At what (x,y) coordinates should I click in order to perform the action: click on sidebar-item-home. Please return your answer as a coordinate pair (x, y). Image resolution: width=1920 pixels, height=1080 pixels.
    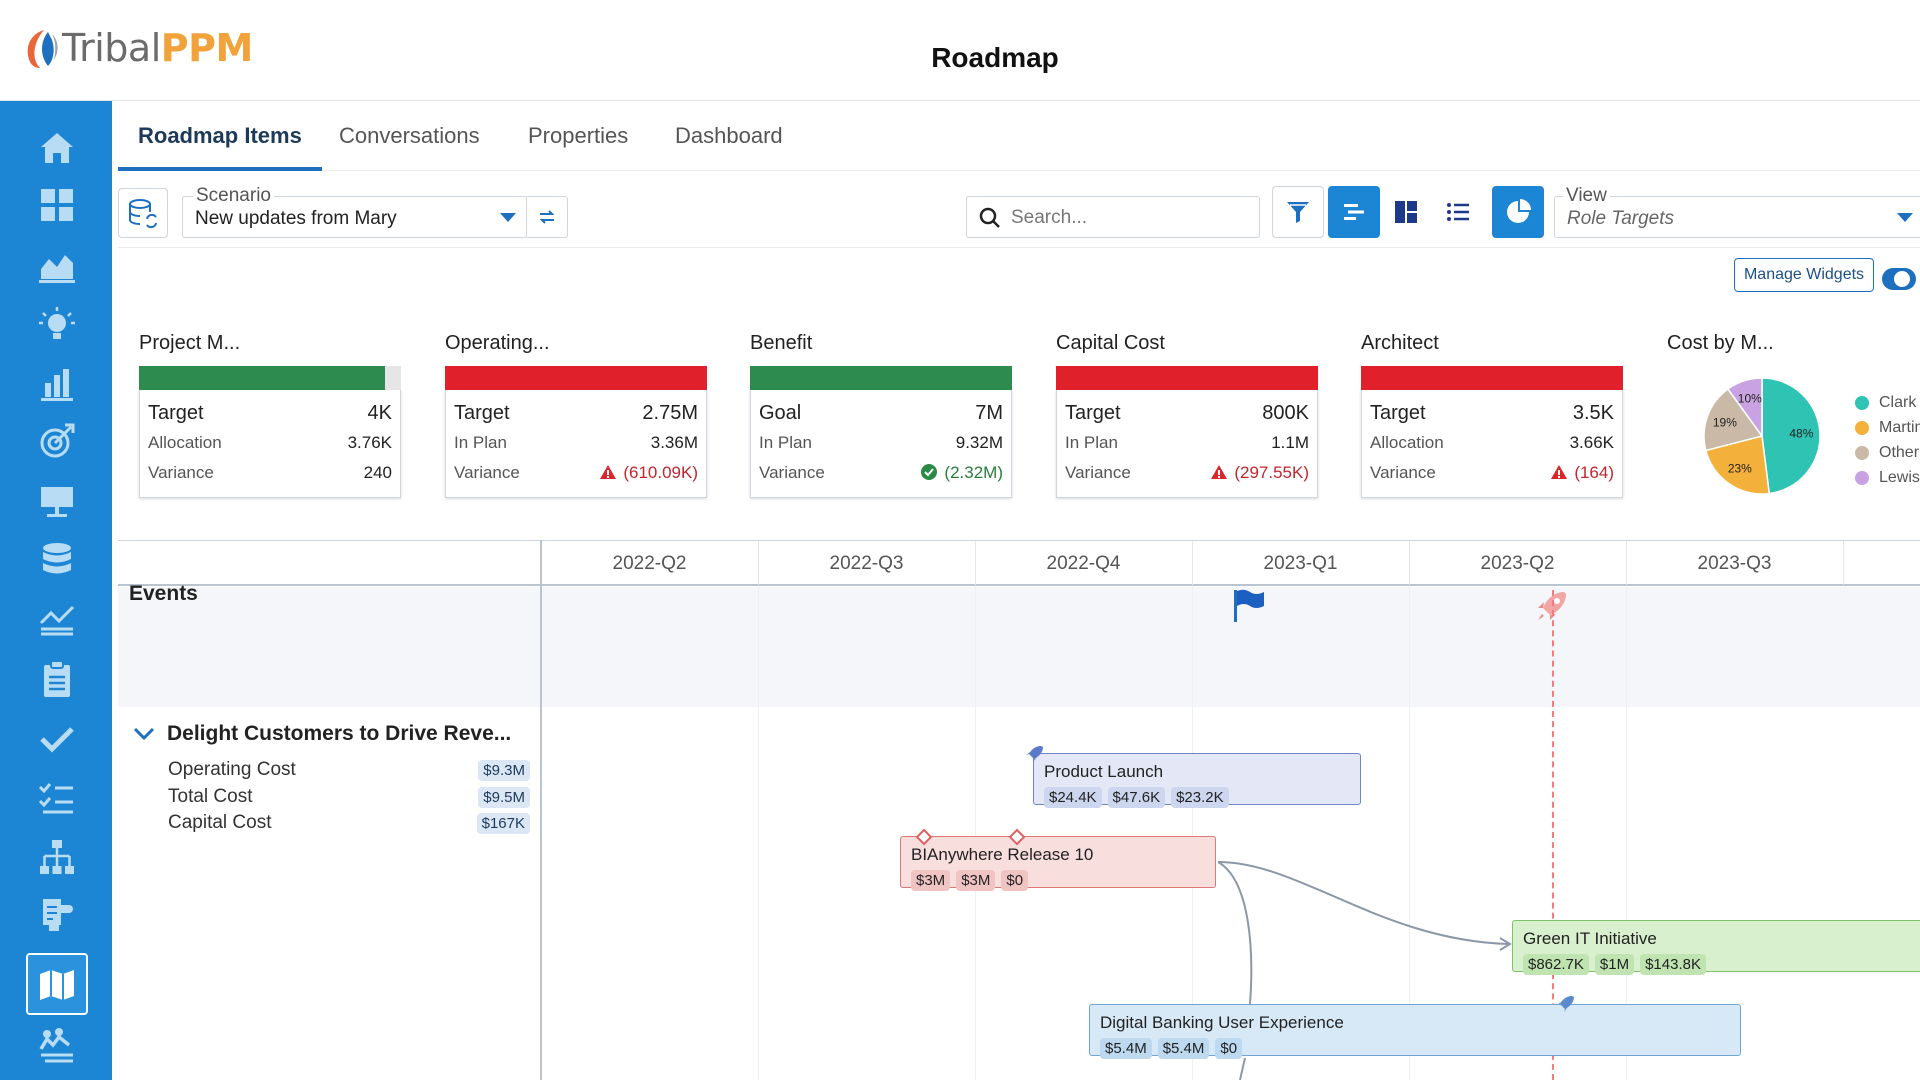
    Looking at the image, I should click on (57, 147).